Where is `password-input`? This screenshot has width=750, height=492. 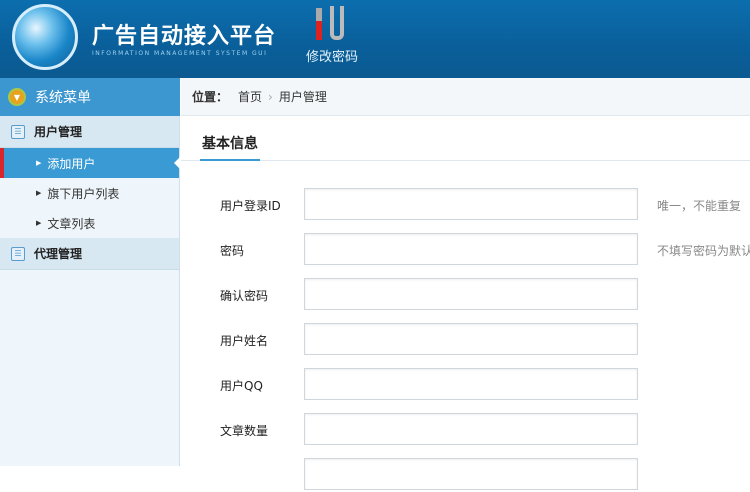
password-input is located at coordinates (471, 249).